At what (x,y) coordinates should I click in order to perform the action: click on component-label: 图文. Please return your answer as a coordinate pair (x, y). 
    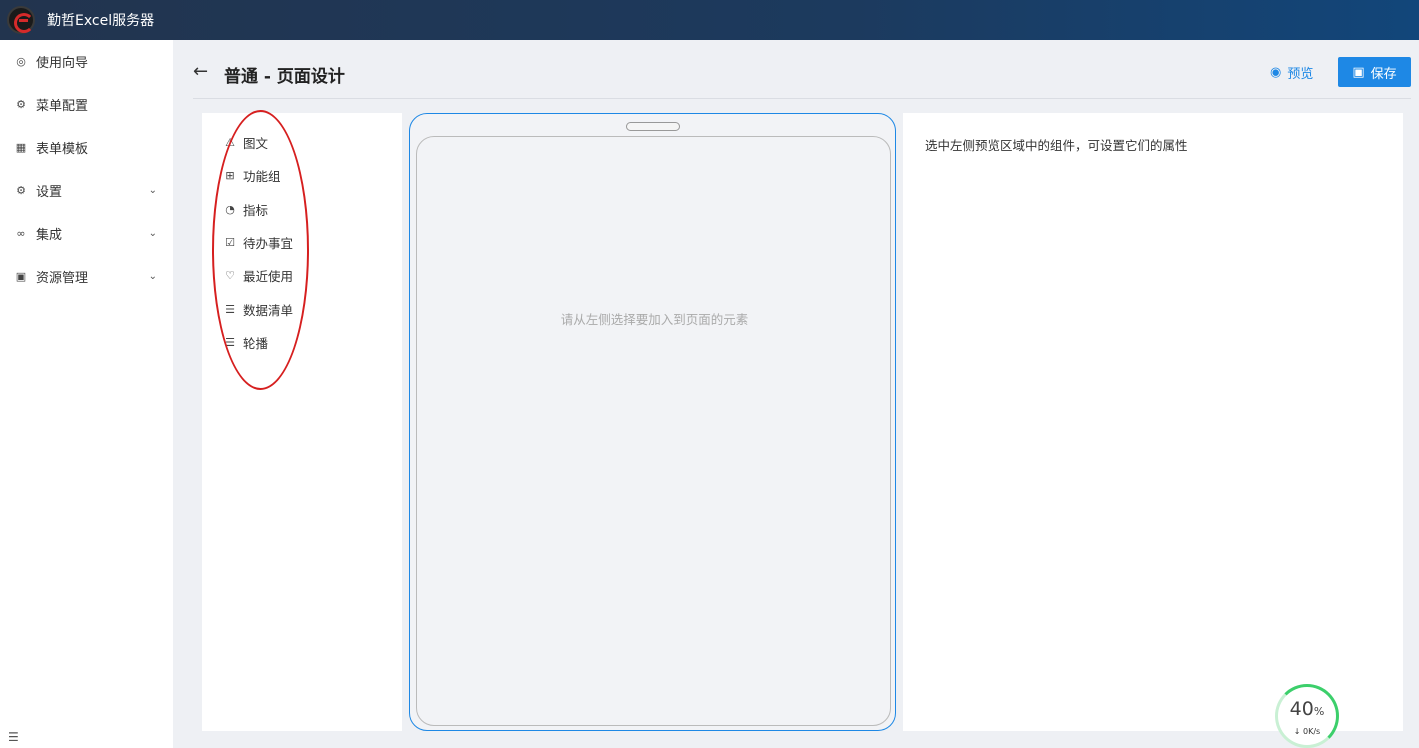
    Looking at the image, I should click on (256, 144).